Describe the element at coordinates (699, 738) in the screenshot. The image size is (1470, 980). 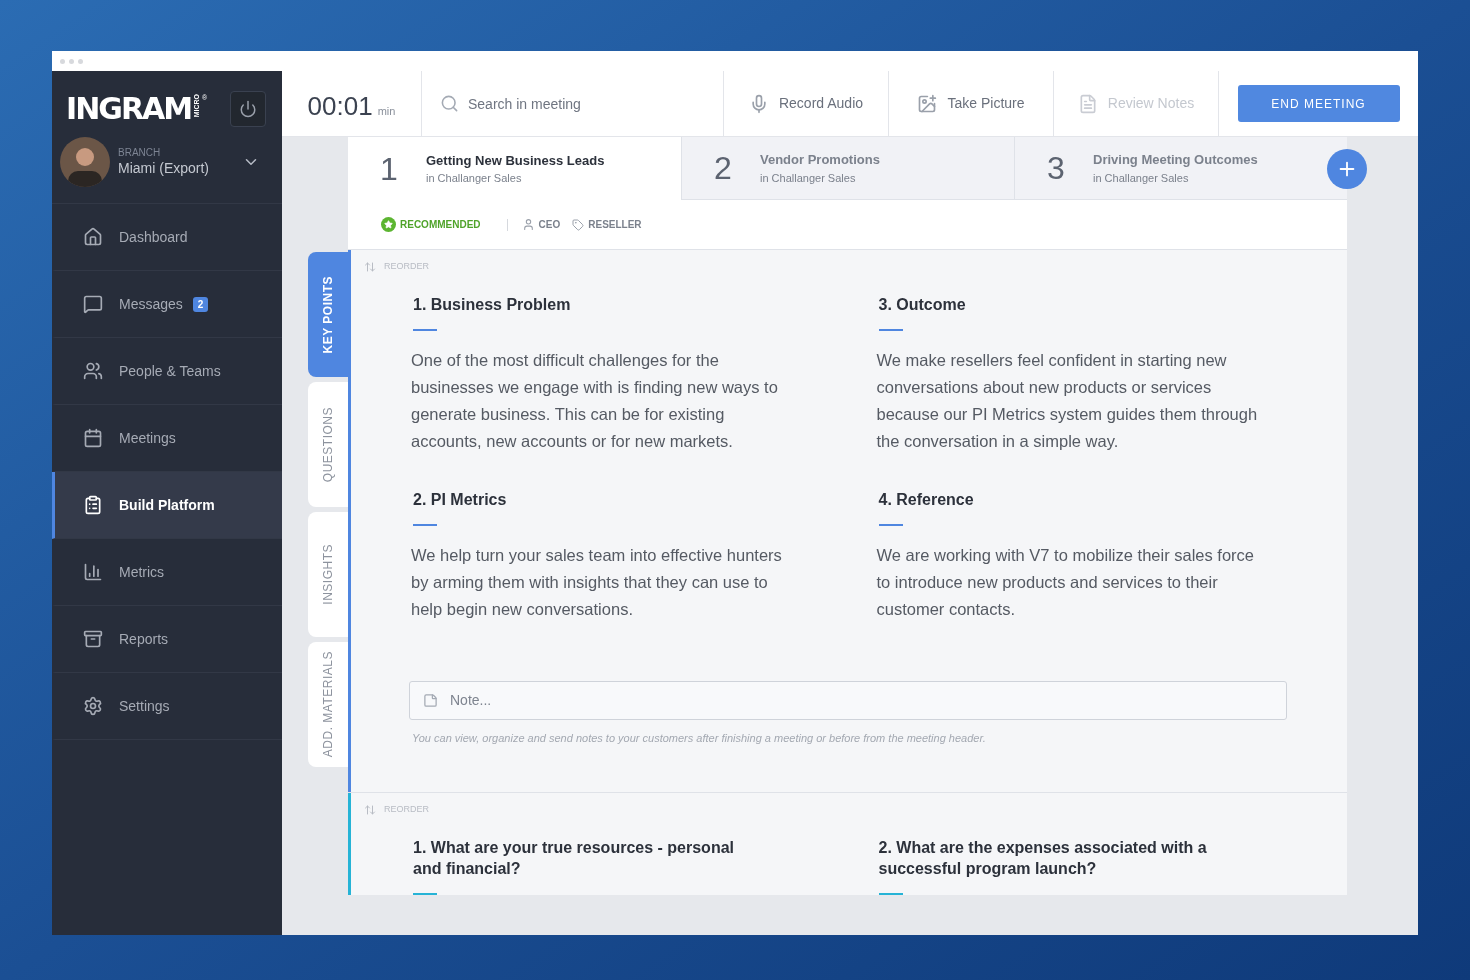
I see `note-hint: You can view, organize and send notes to your customers after finishing a meeting or before from the meeting header.` at that location.